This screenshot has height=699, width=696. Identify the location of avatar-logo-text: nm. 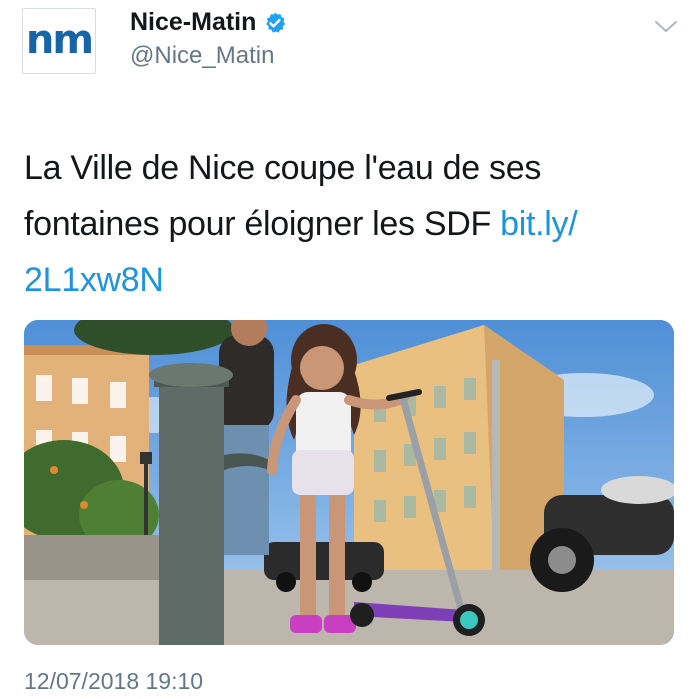
(59, 40).